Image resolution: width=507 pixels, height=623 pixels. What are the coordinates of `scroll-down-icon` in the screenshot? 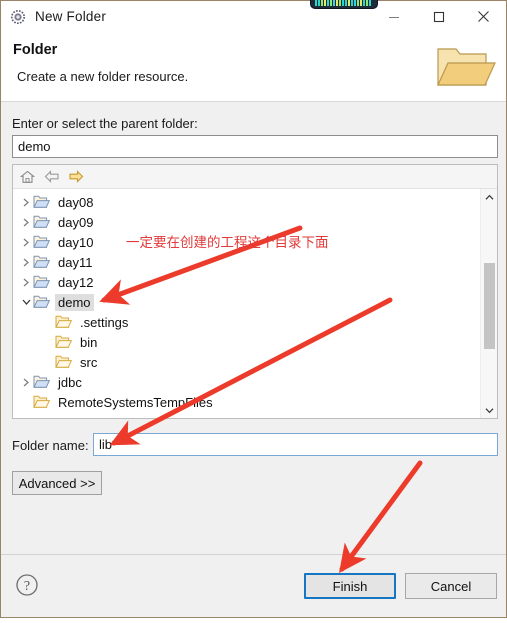 It's located at (489, 410).